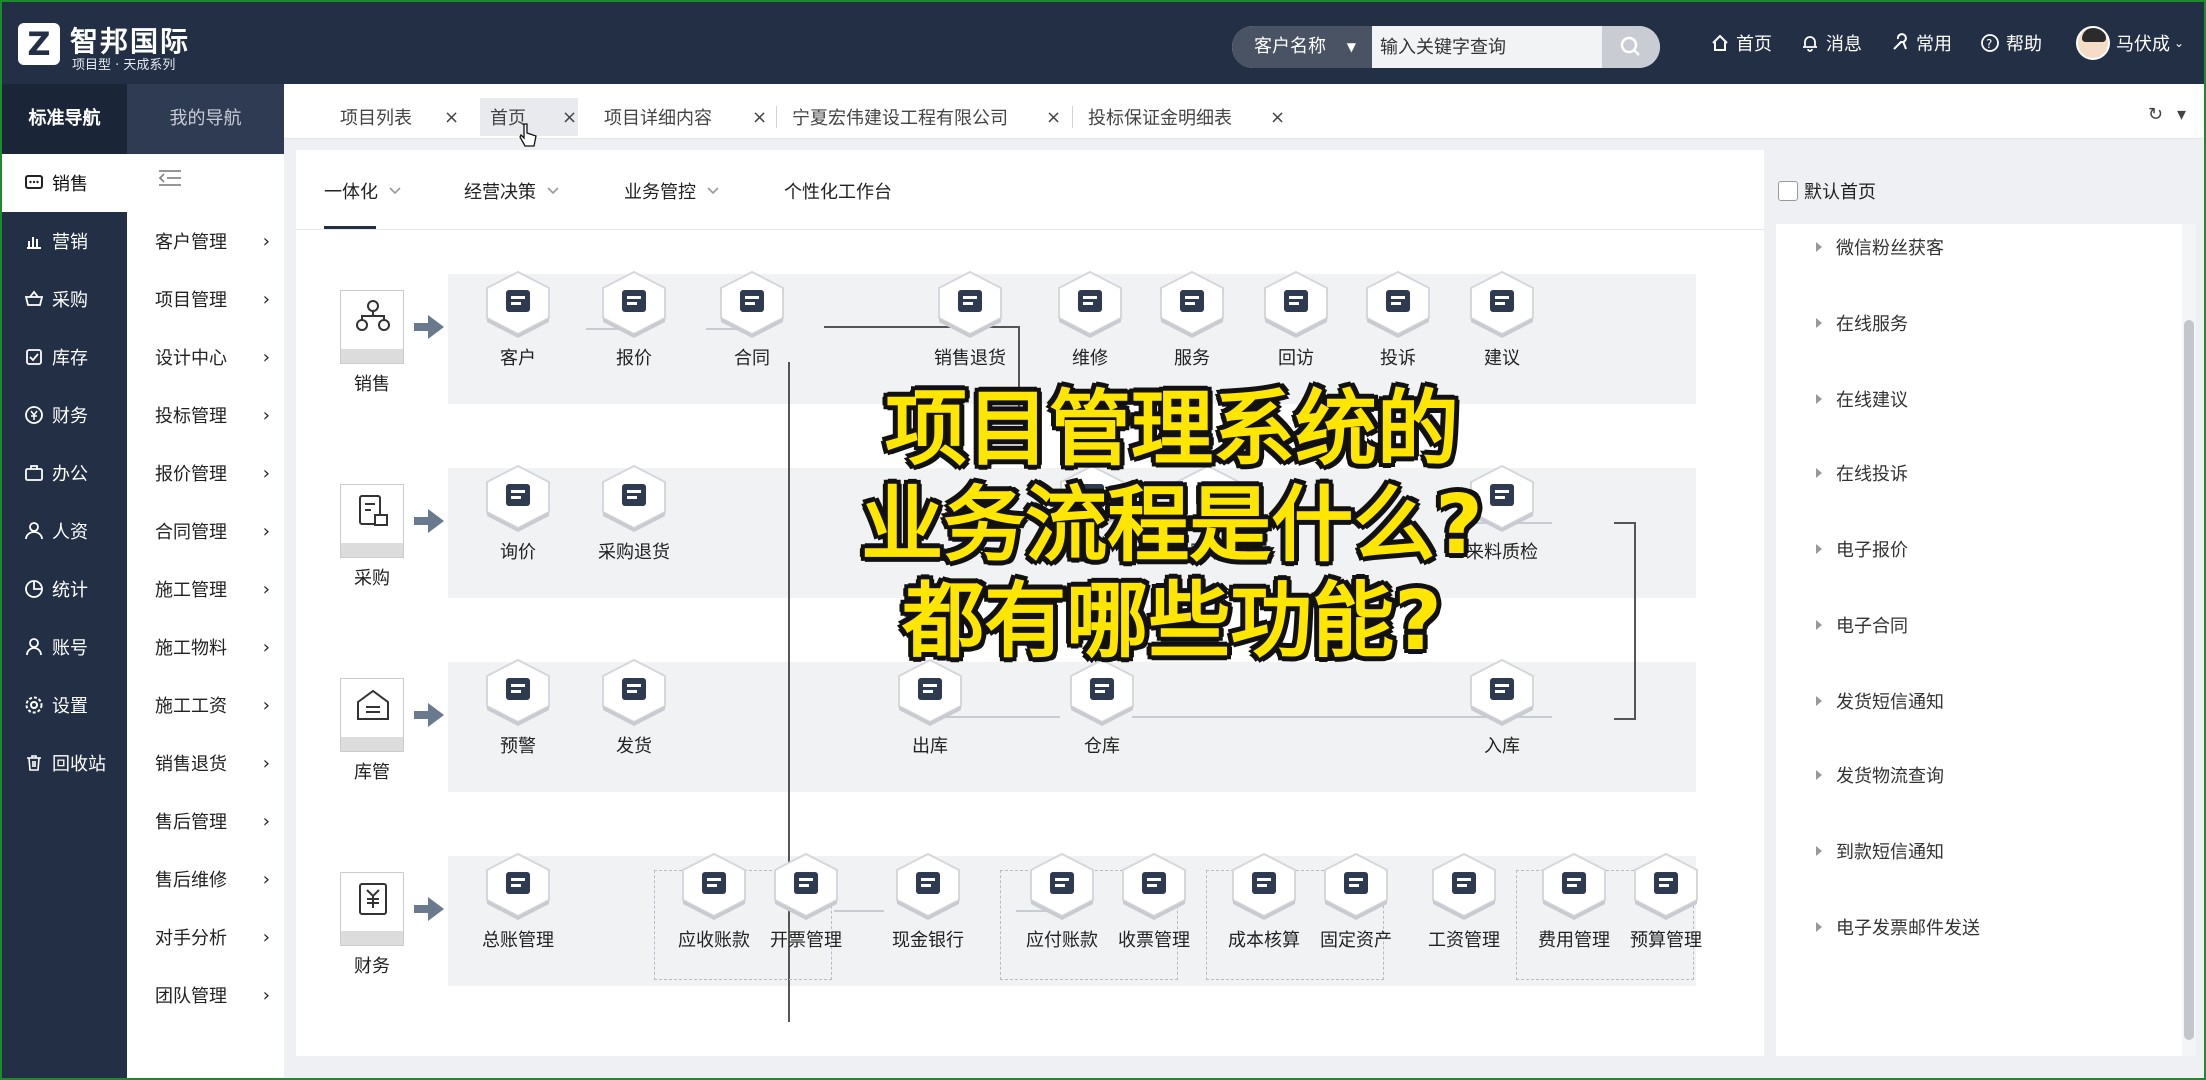  Describe the element at coordinates (1880, 701) in the screenshot. I see `rp-item: 发货短信通知` at that location.